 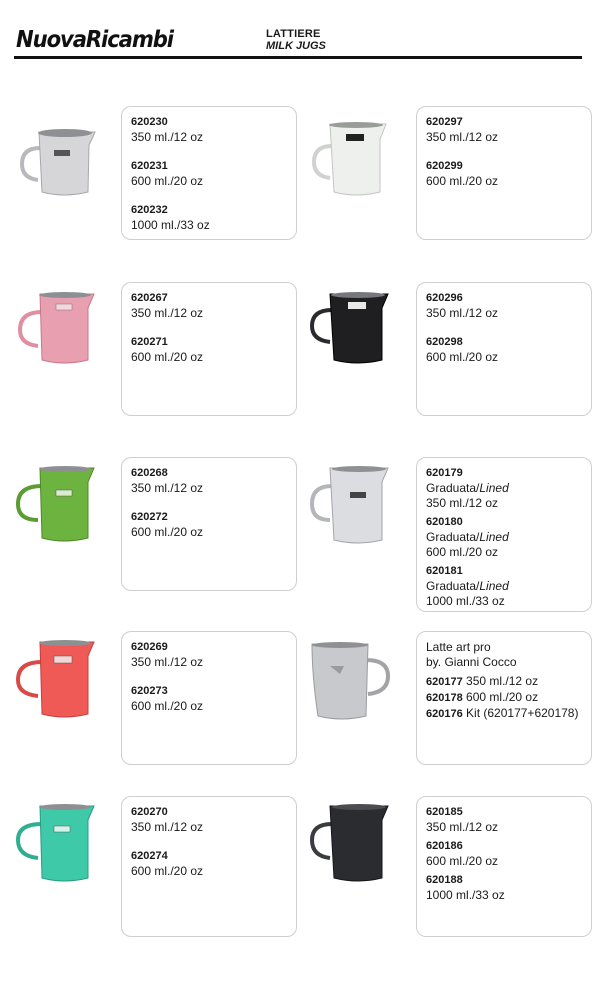 I want to click on milk-jug-black-image, so click(x=349, y=331).